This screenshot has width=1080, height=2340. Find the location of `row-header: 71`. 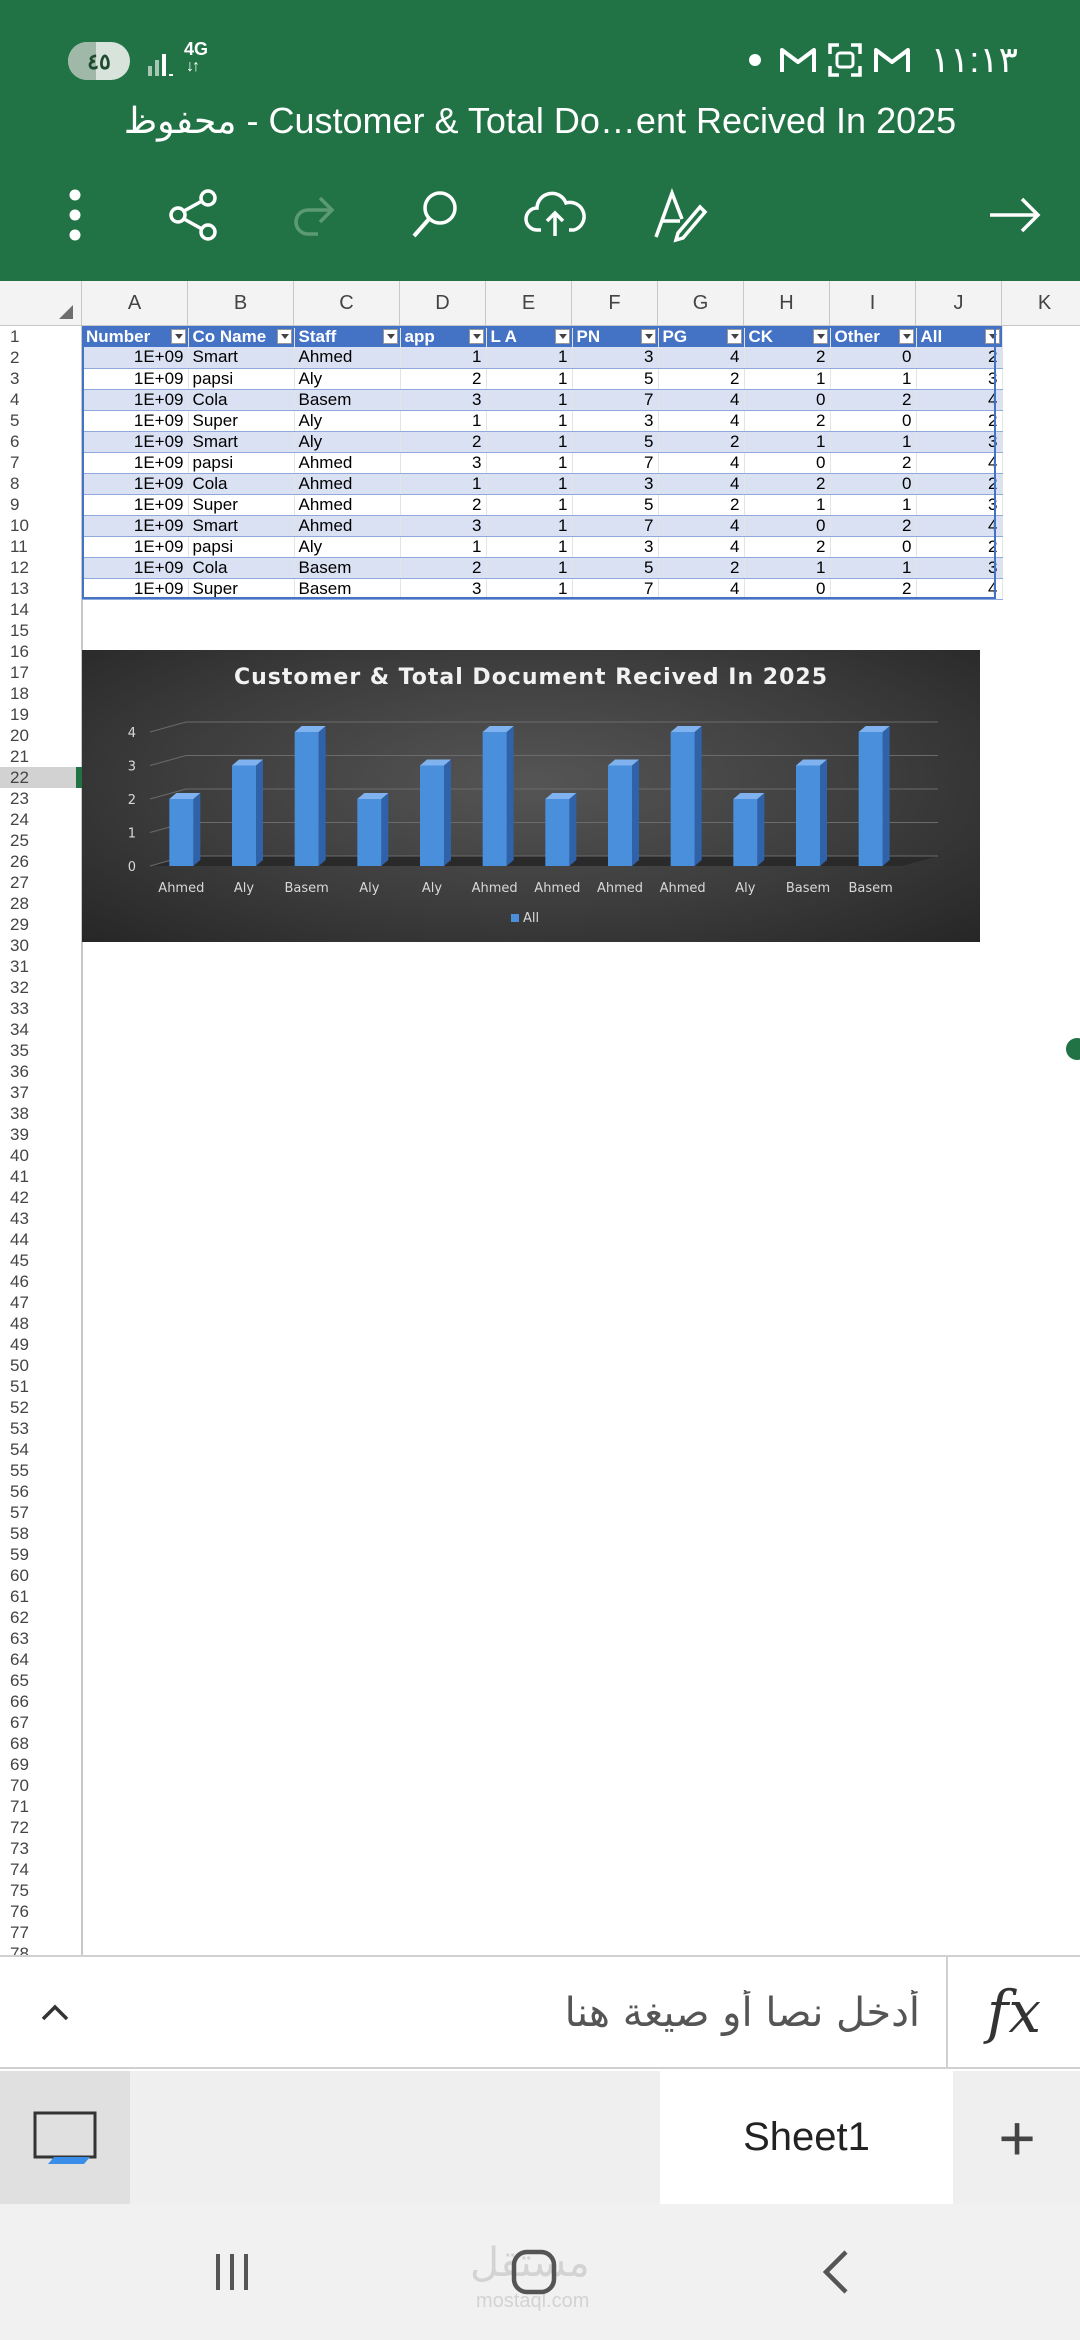

row-header: 71 is located at coordinates (41, 1806).